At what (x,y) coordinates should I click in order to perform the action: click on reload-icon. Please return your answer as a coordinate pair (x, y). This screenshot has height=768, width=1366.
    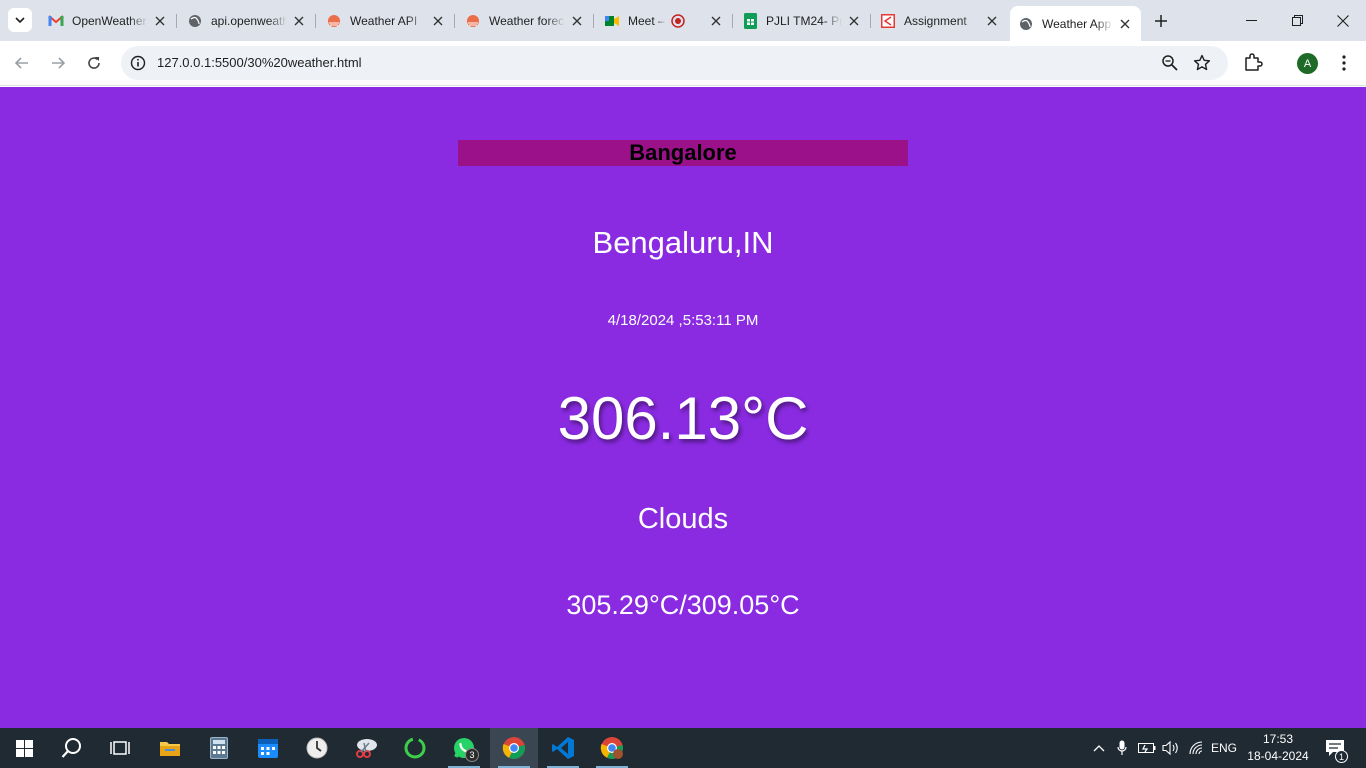
    Looking at the image, I should click on (94, 63).